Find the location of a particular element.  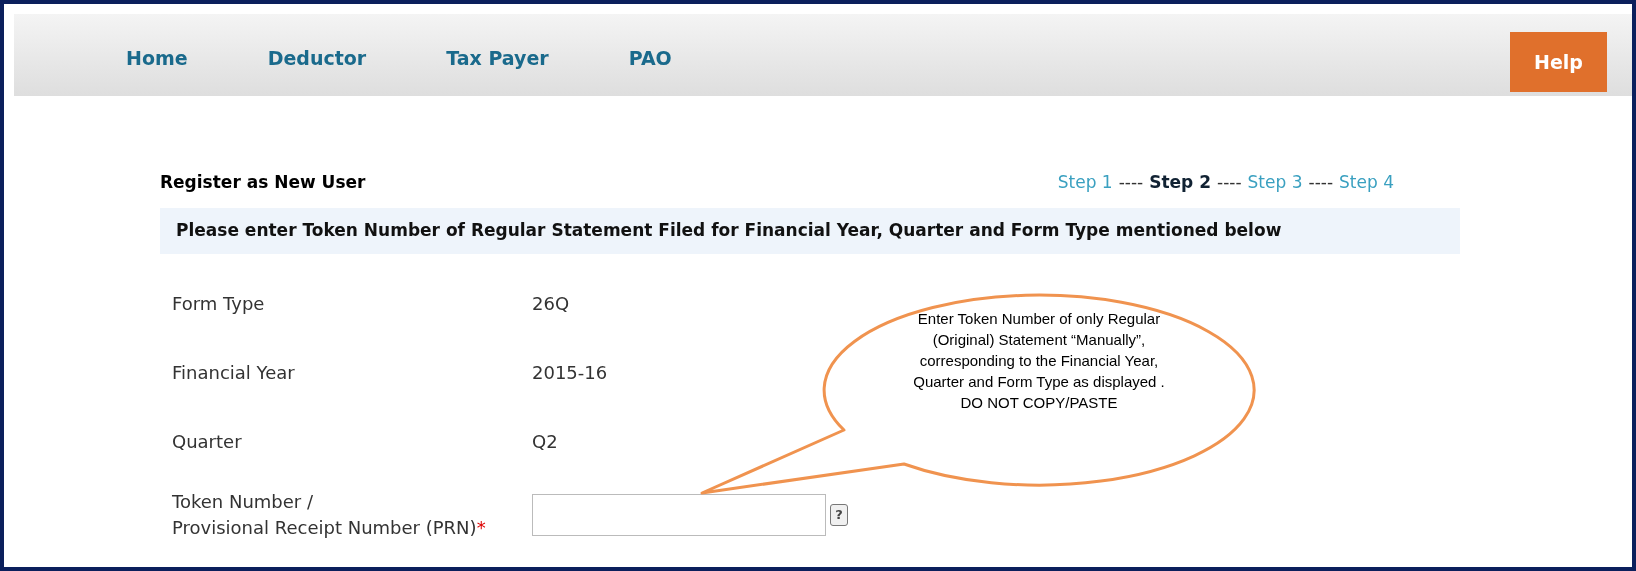

field-label: Financial Year is located at coordinates (234, 372).